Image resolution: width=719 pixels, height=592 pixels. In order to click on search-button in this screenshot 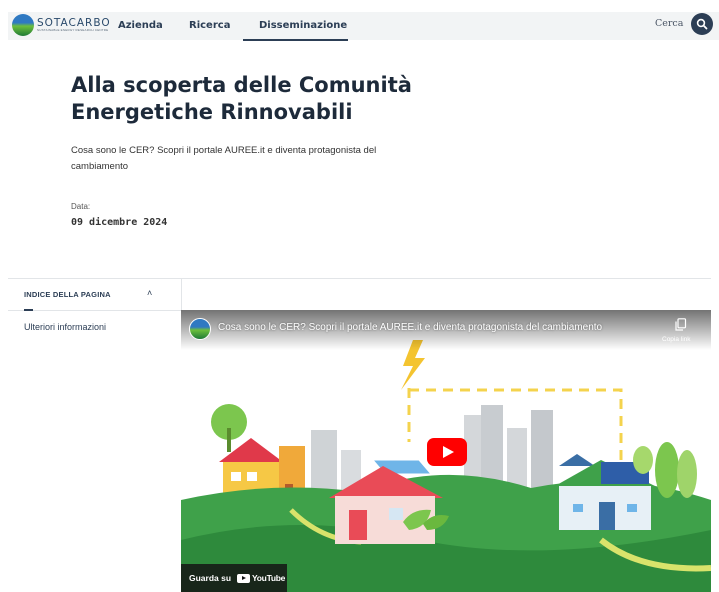, I will do `click(702, 24)`.